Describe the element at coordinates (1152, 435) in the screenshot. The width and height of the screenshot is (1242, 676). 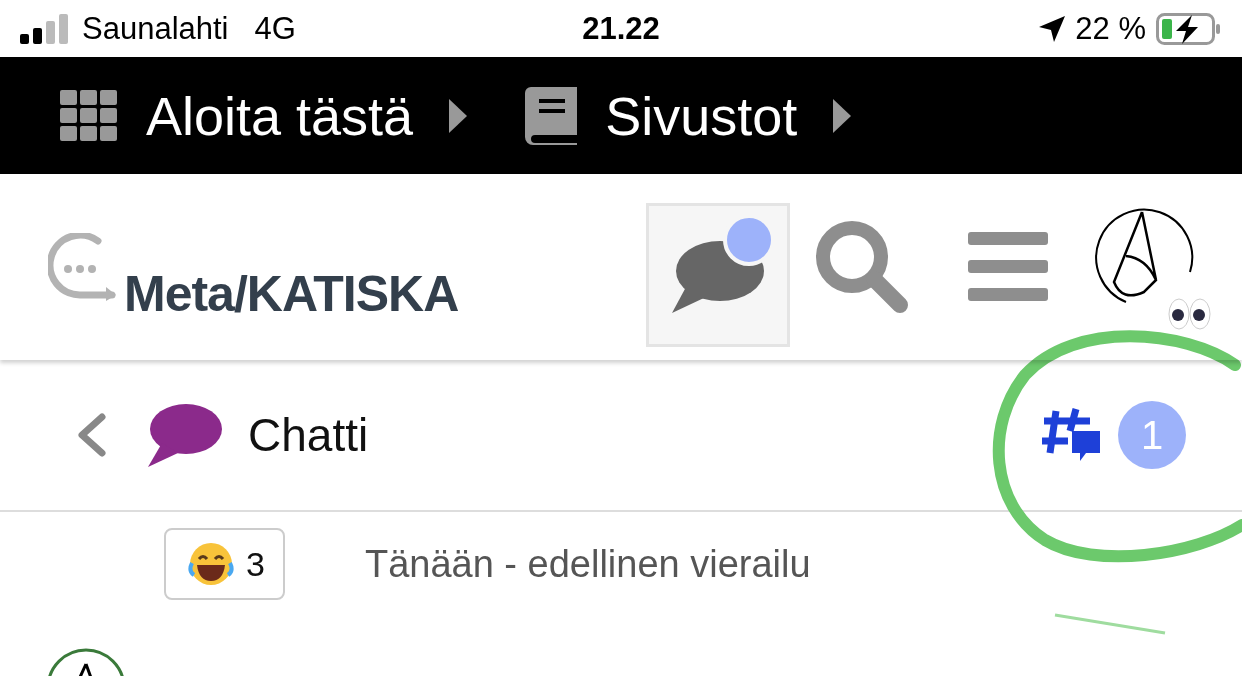
I see `unread-count: 1` at that location.